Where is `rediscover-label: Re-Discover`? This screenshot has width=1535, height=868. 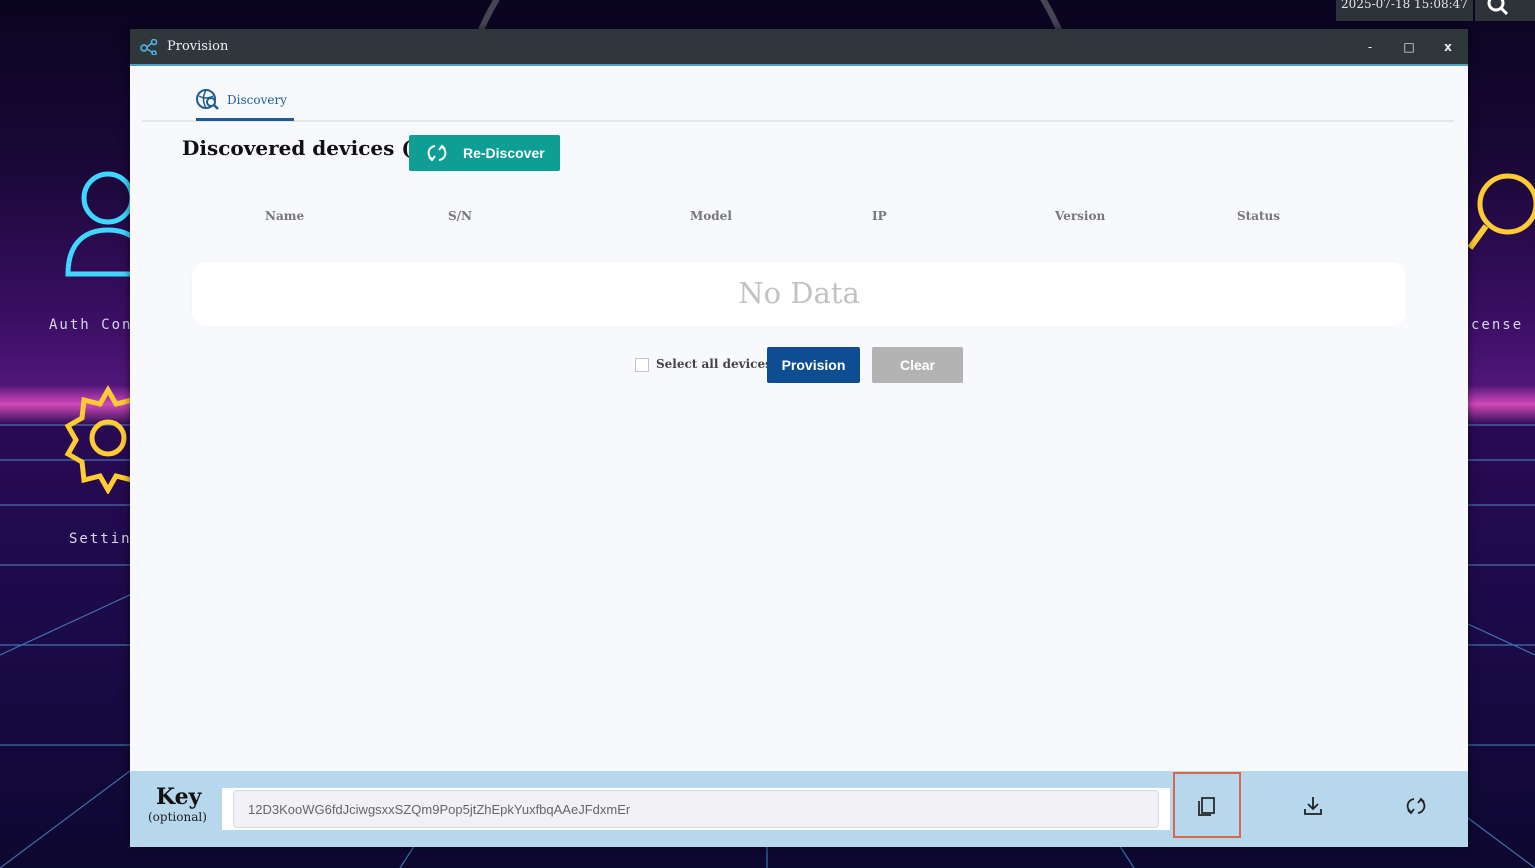
rediscover-label: Re-Discover is located at coordinates (504, 153).